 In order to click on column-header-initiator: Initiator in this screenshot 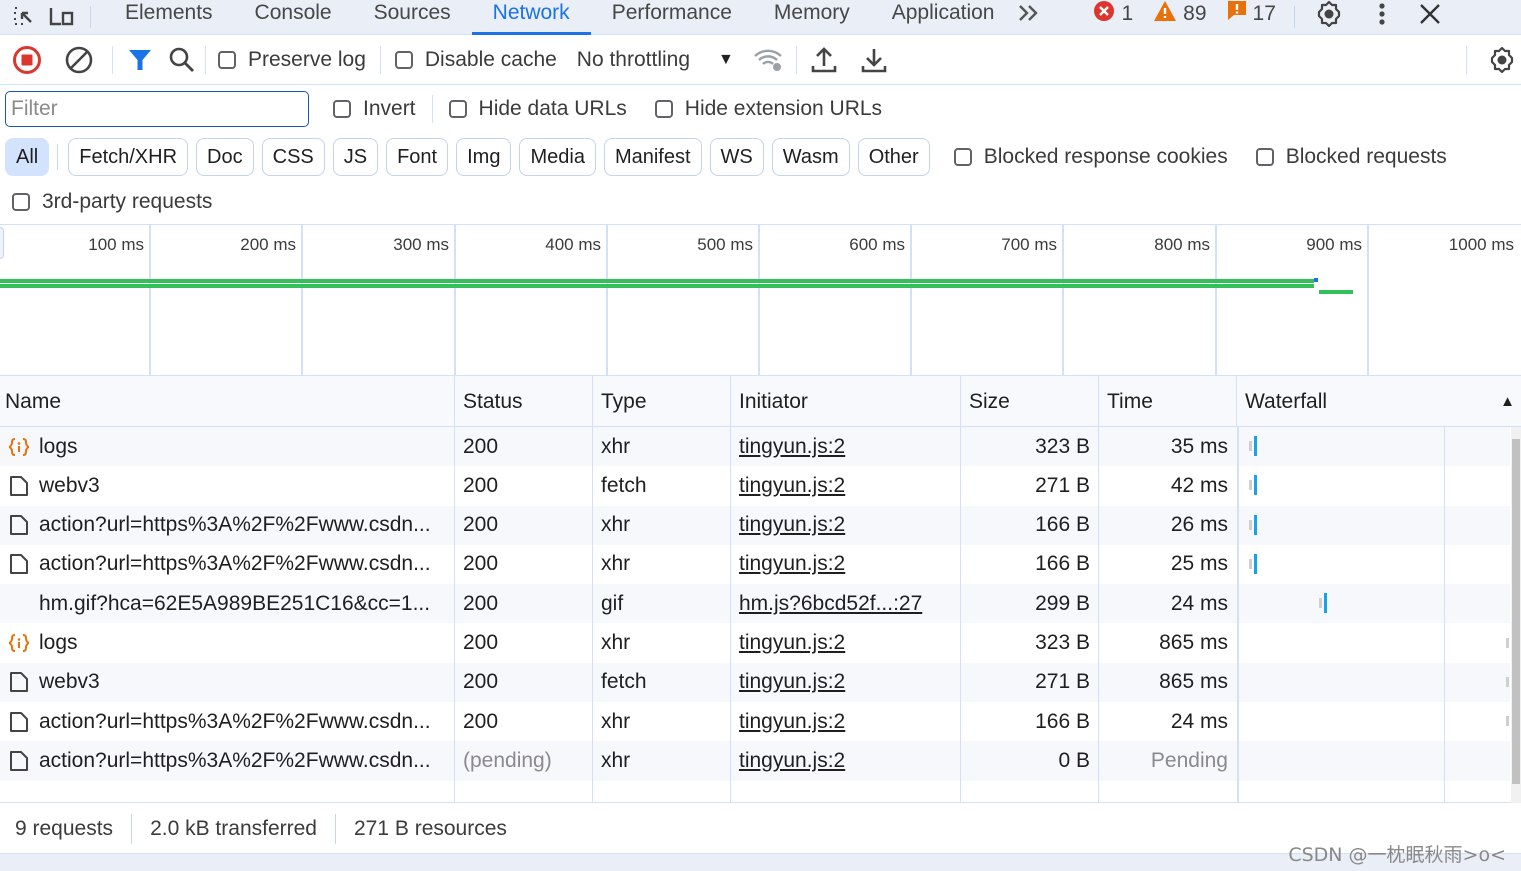, I will do `click(847, 401)`.